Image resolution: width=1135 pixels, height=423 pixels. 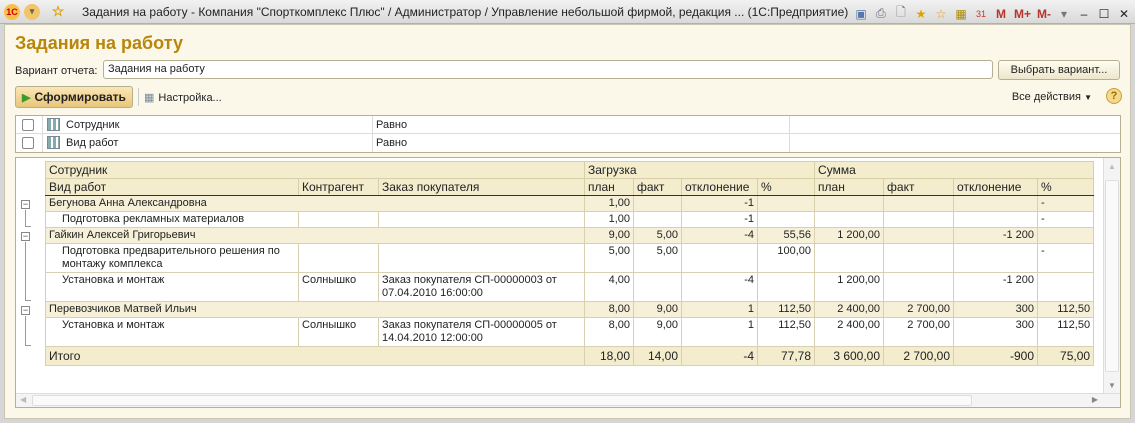 I want to click on value-cell: 5,00, so click(x=657, y=258).